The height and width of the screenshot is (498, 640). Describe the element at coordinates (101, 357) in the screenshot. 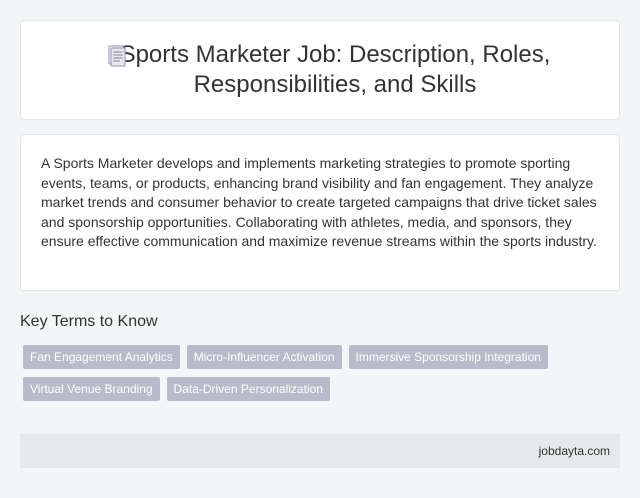

I see `tag-fan-engagement-analytics: Fan Engagement Analytics` at that location.